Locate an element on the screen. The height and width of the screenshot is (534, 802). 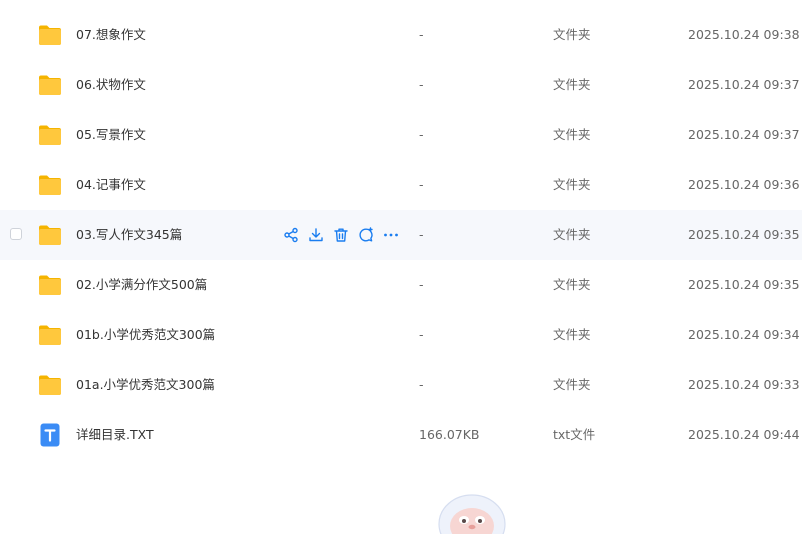
file-name: 07.想象作文 is located at coordinates (111, 35).